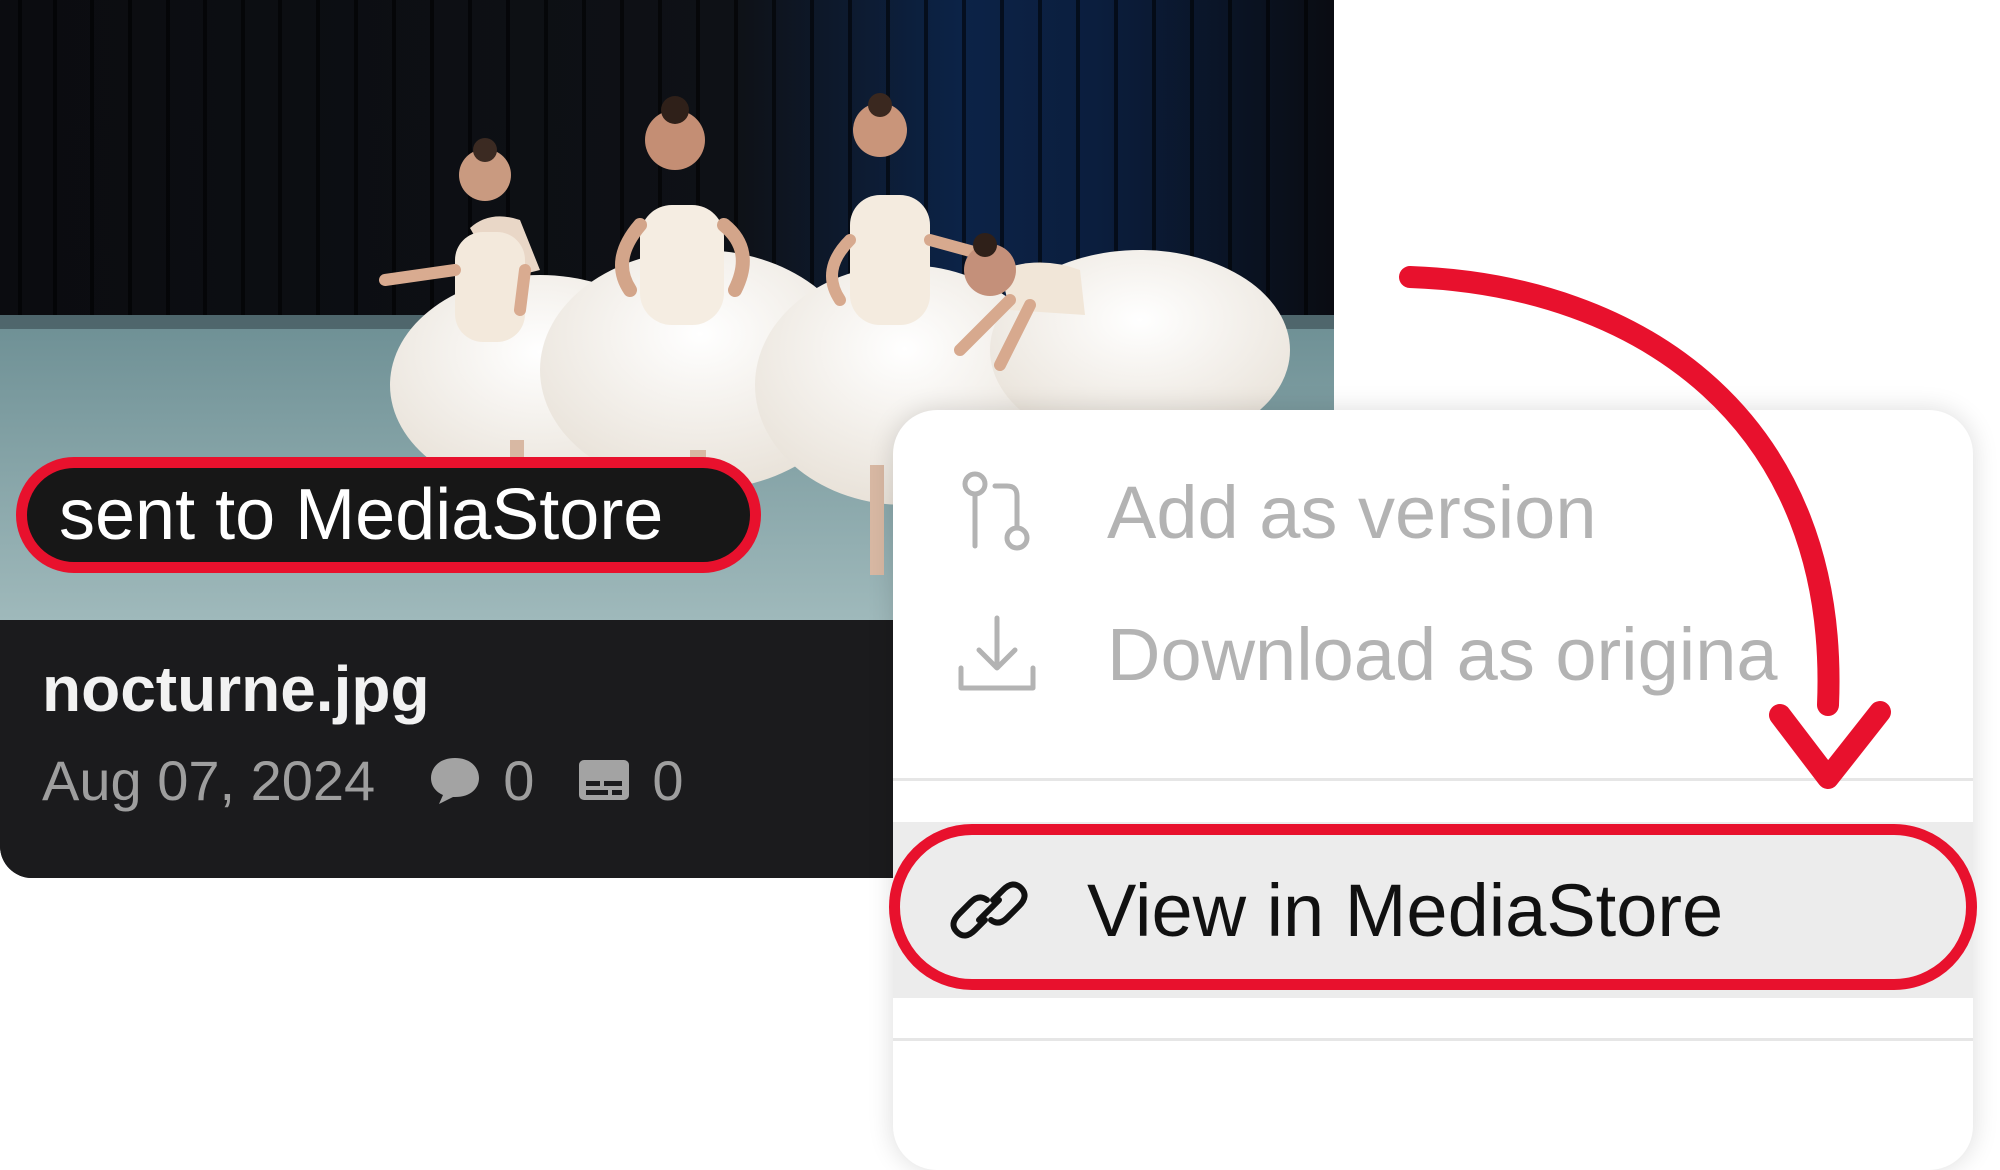 This screenshot has width=2000, height=1170. I want to click on subtitles-icon, so click(604, 780).